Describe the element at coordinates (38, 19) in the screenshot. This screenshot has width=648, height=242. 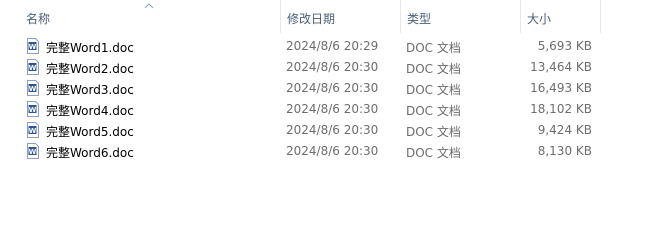
I see `column-header-name-label: 名称` at that location.